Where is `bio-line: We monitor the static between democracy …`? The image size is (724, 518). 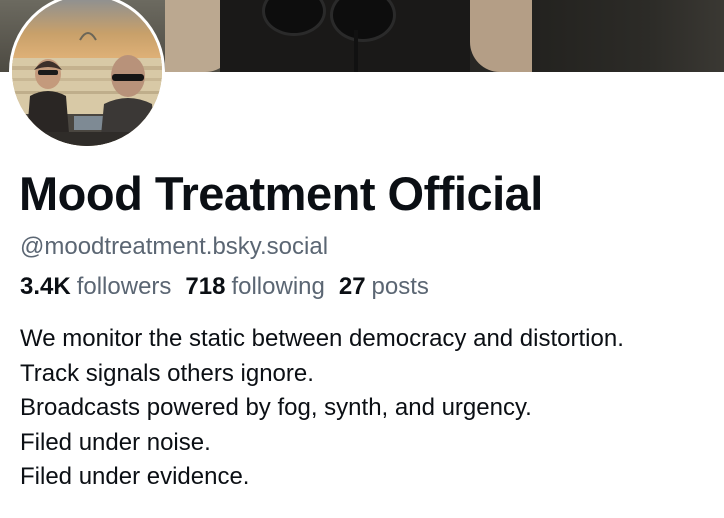
bio-line: We monitor the static between democracy … is located at coordinates (322, 338).